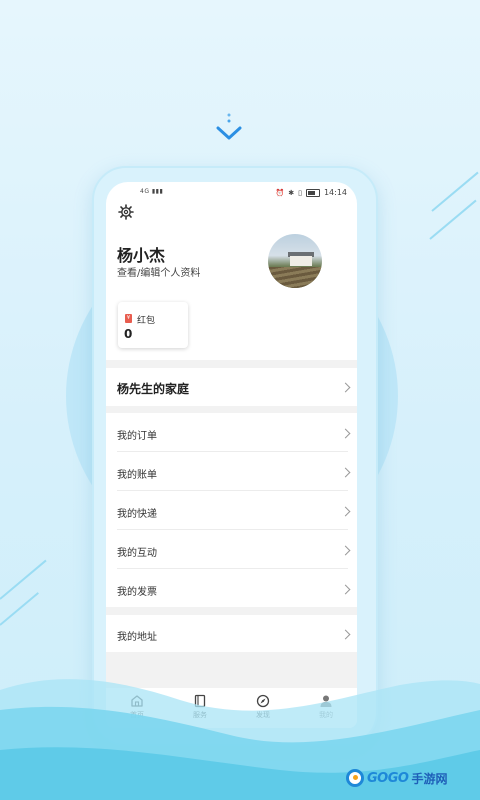 Image resolution: width=480 pixels, height=800 pixels. What do you see at coordinates (152, 191) in the screenshot?
I see `signal-indicator: 4G ▮▮▮` at bounding box center [152, 191].